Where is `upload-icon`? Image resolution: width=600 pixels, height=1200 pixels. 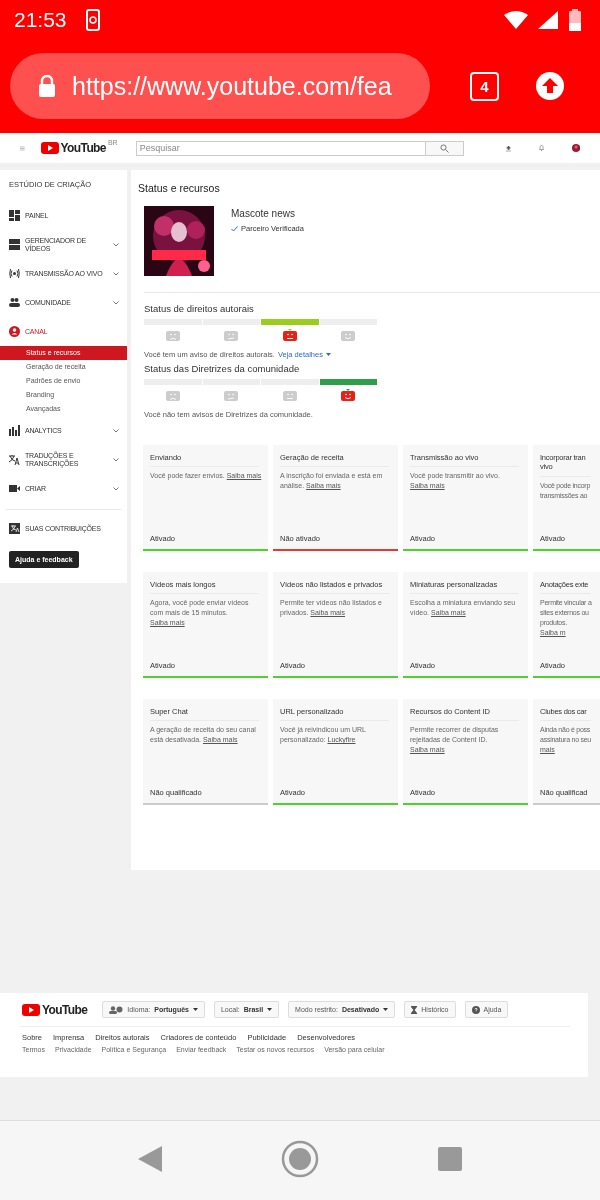
upload-icon is located at coordinates (550, 86).